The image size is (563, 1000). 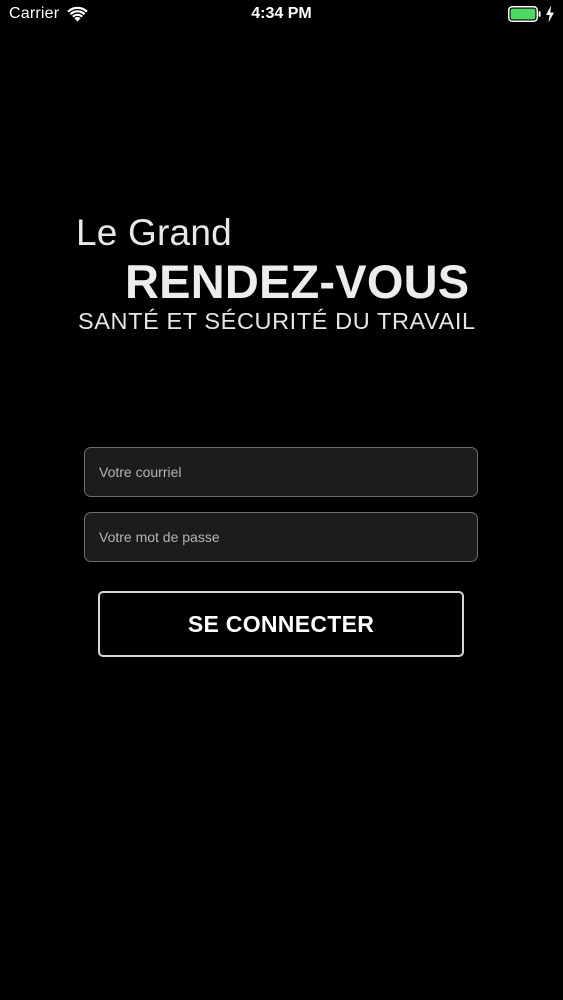 What do you see at coordinates (524, 14) in the screenshot?
I see `battery-icon` at bounding box center [524, 14].